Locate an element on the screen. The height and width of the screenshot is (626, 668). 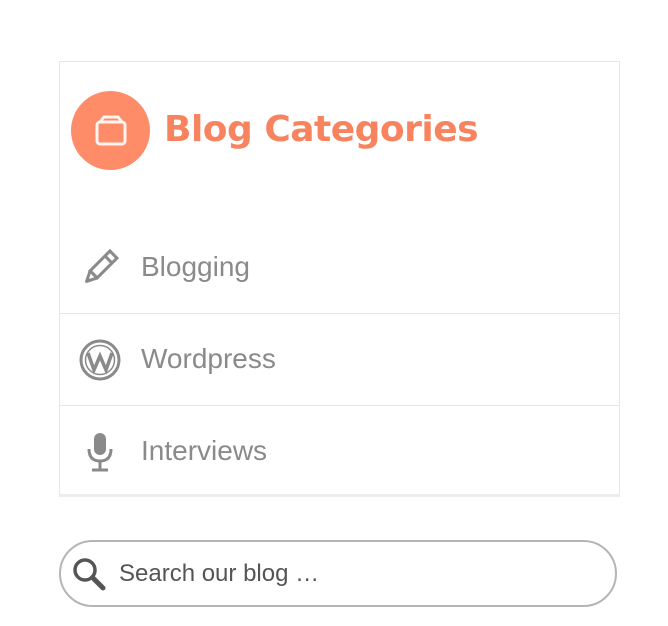
category-label: Wordpress is located at coordinates (208, 358).